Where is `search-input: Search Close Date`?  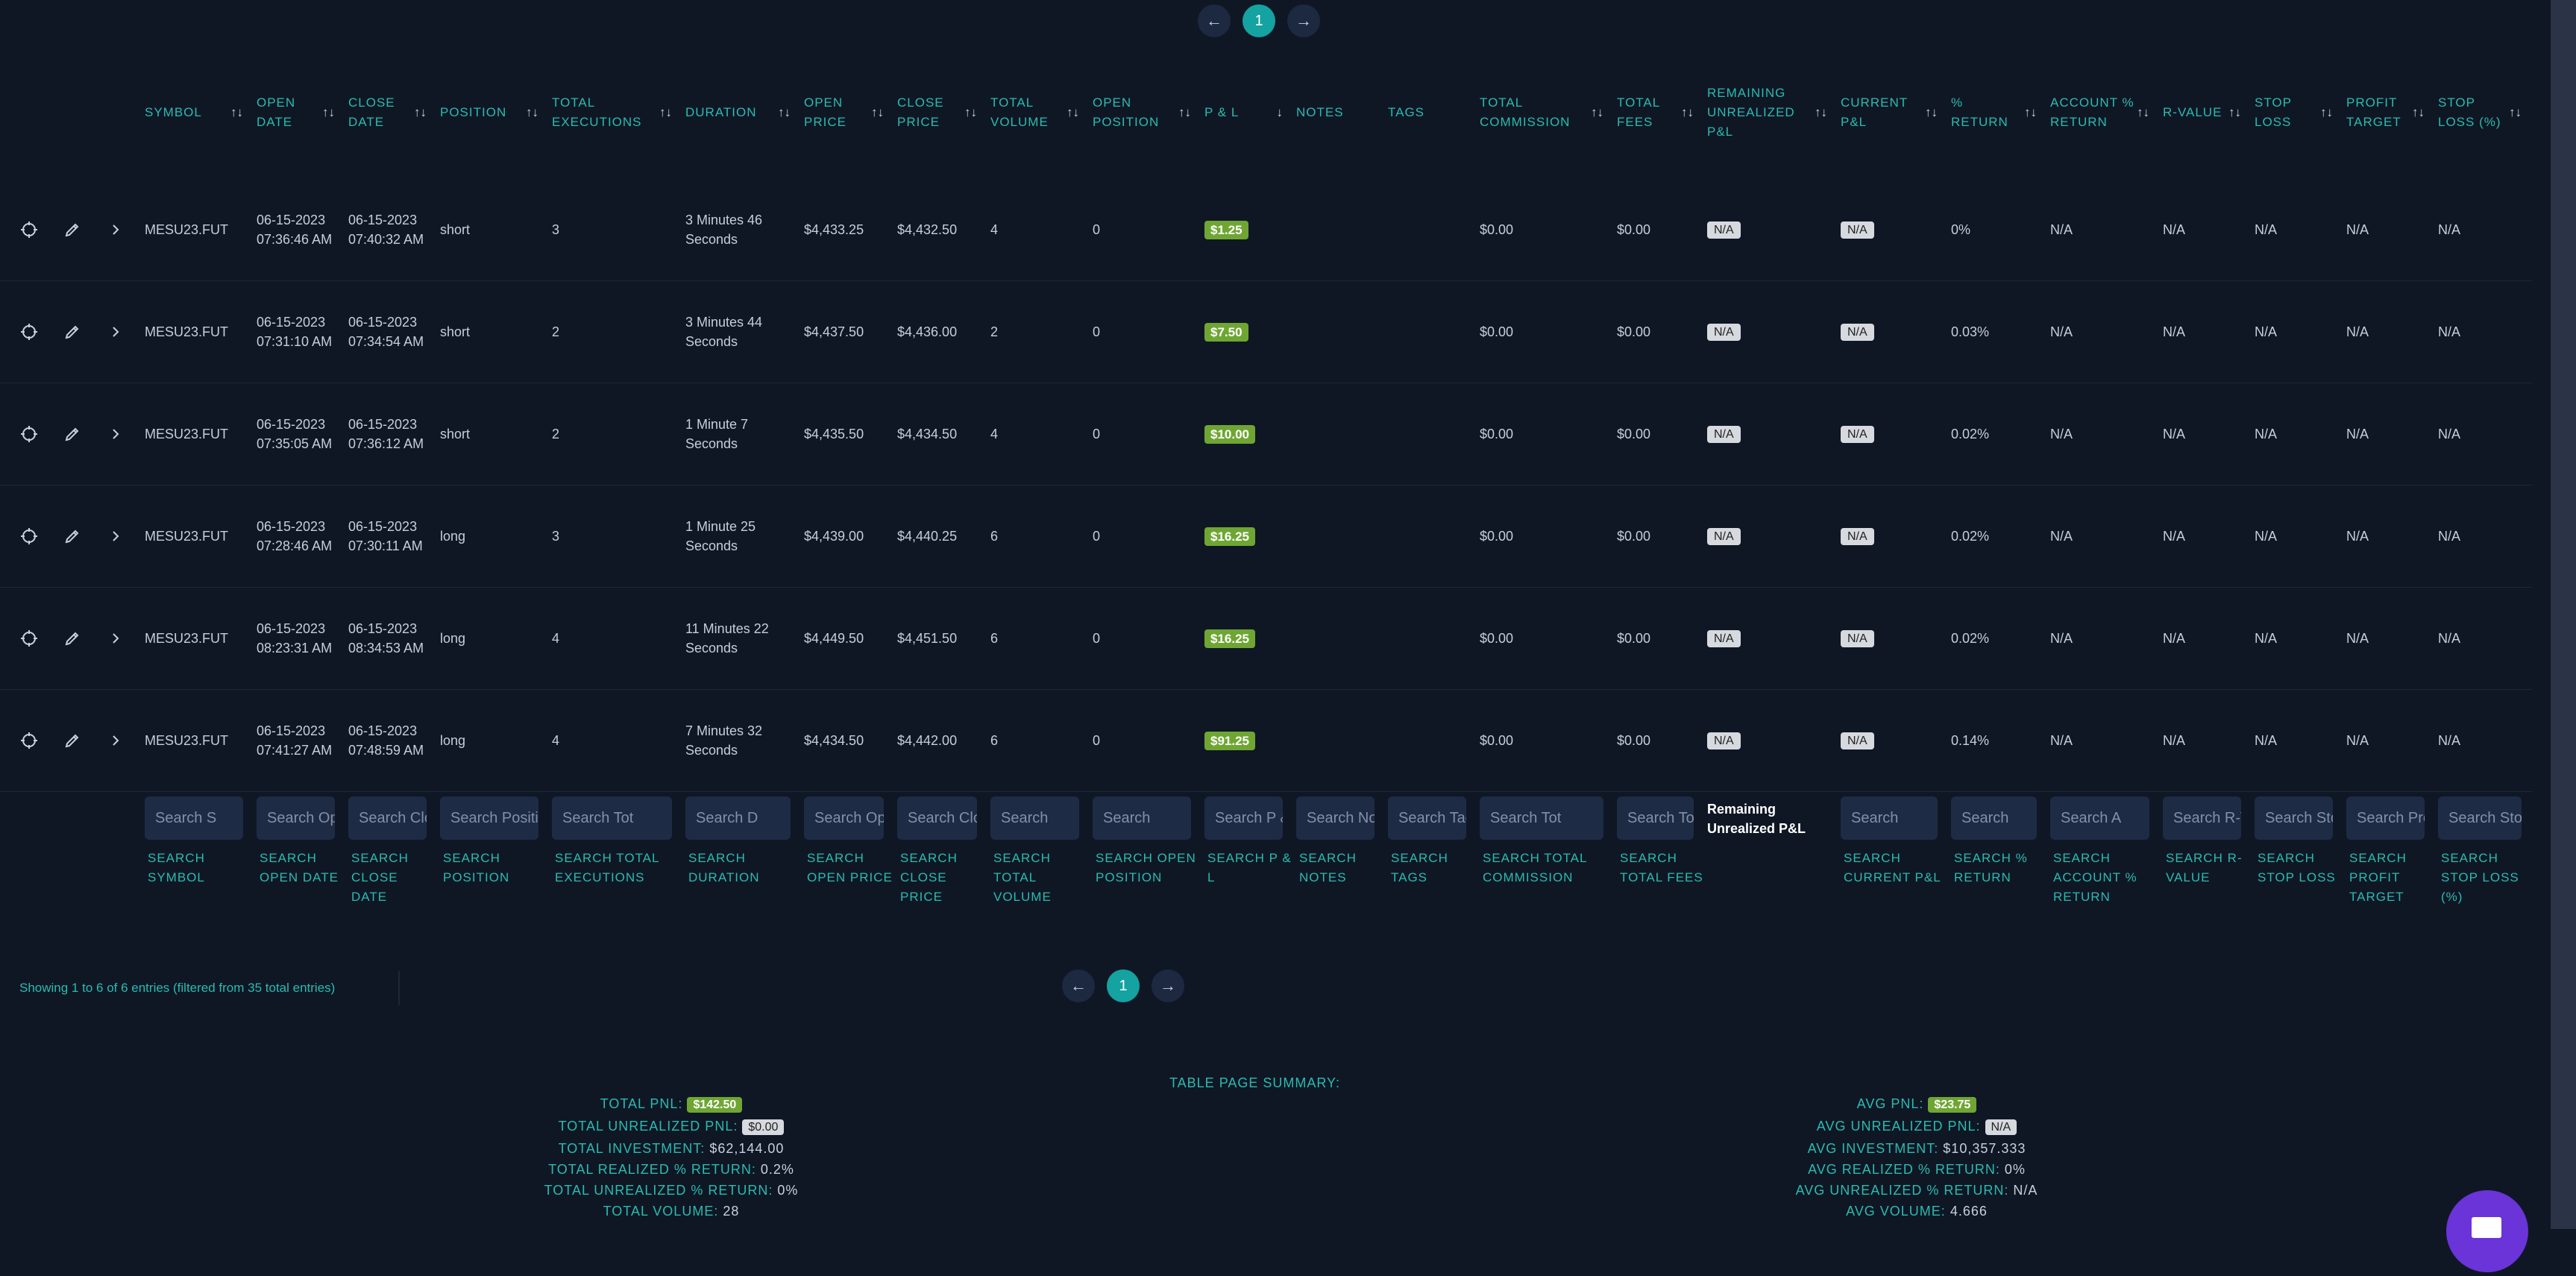 search-input: Search Close Date is located at coordinates (388, 818).